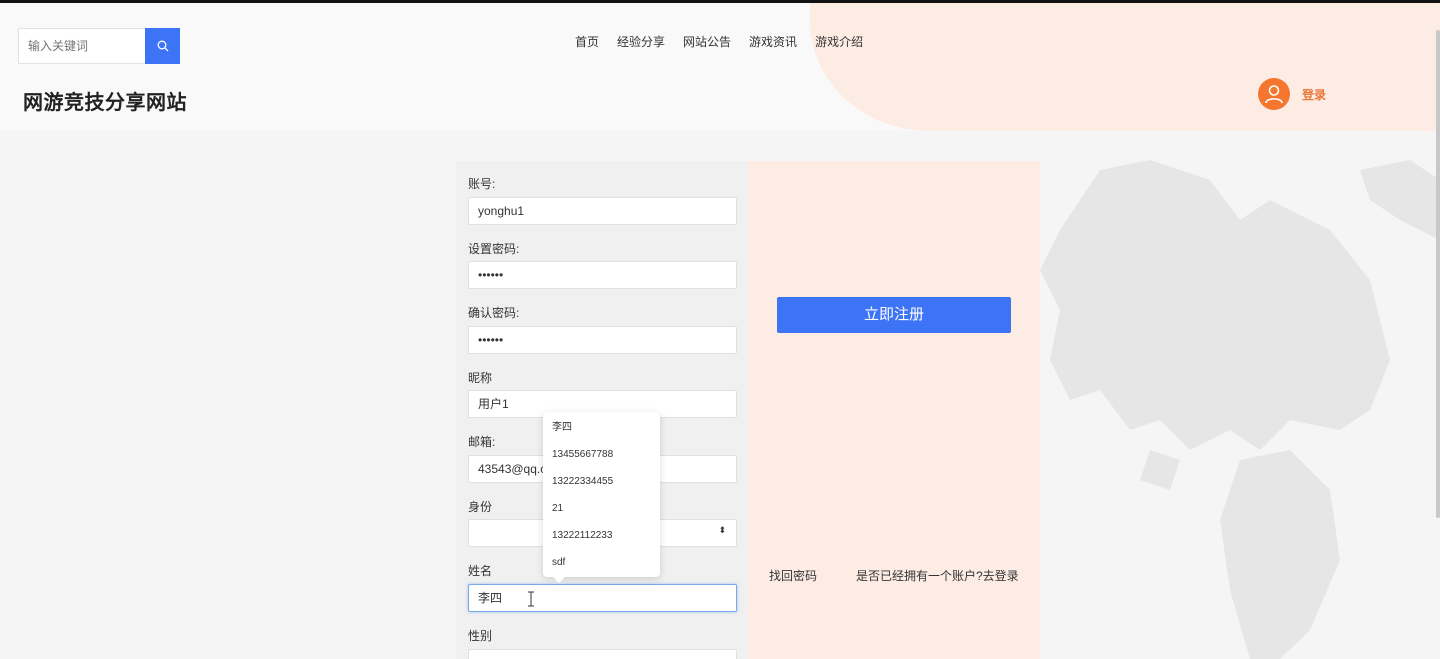  Describe the element at coordinates (601, 535) in the screenshot. I see `autocomplete-item: 13222112233` at that location.